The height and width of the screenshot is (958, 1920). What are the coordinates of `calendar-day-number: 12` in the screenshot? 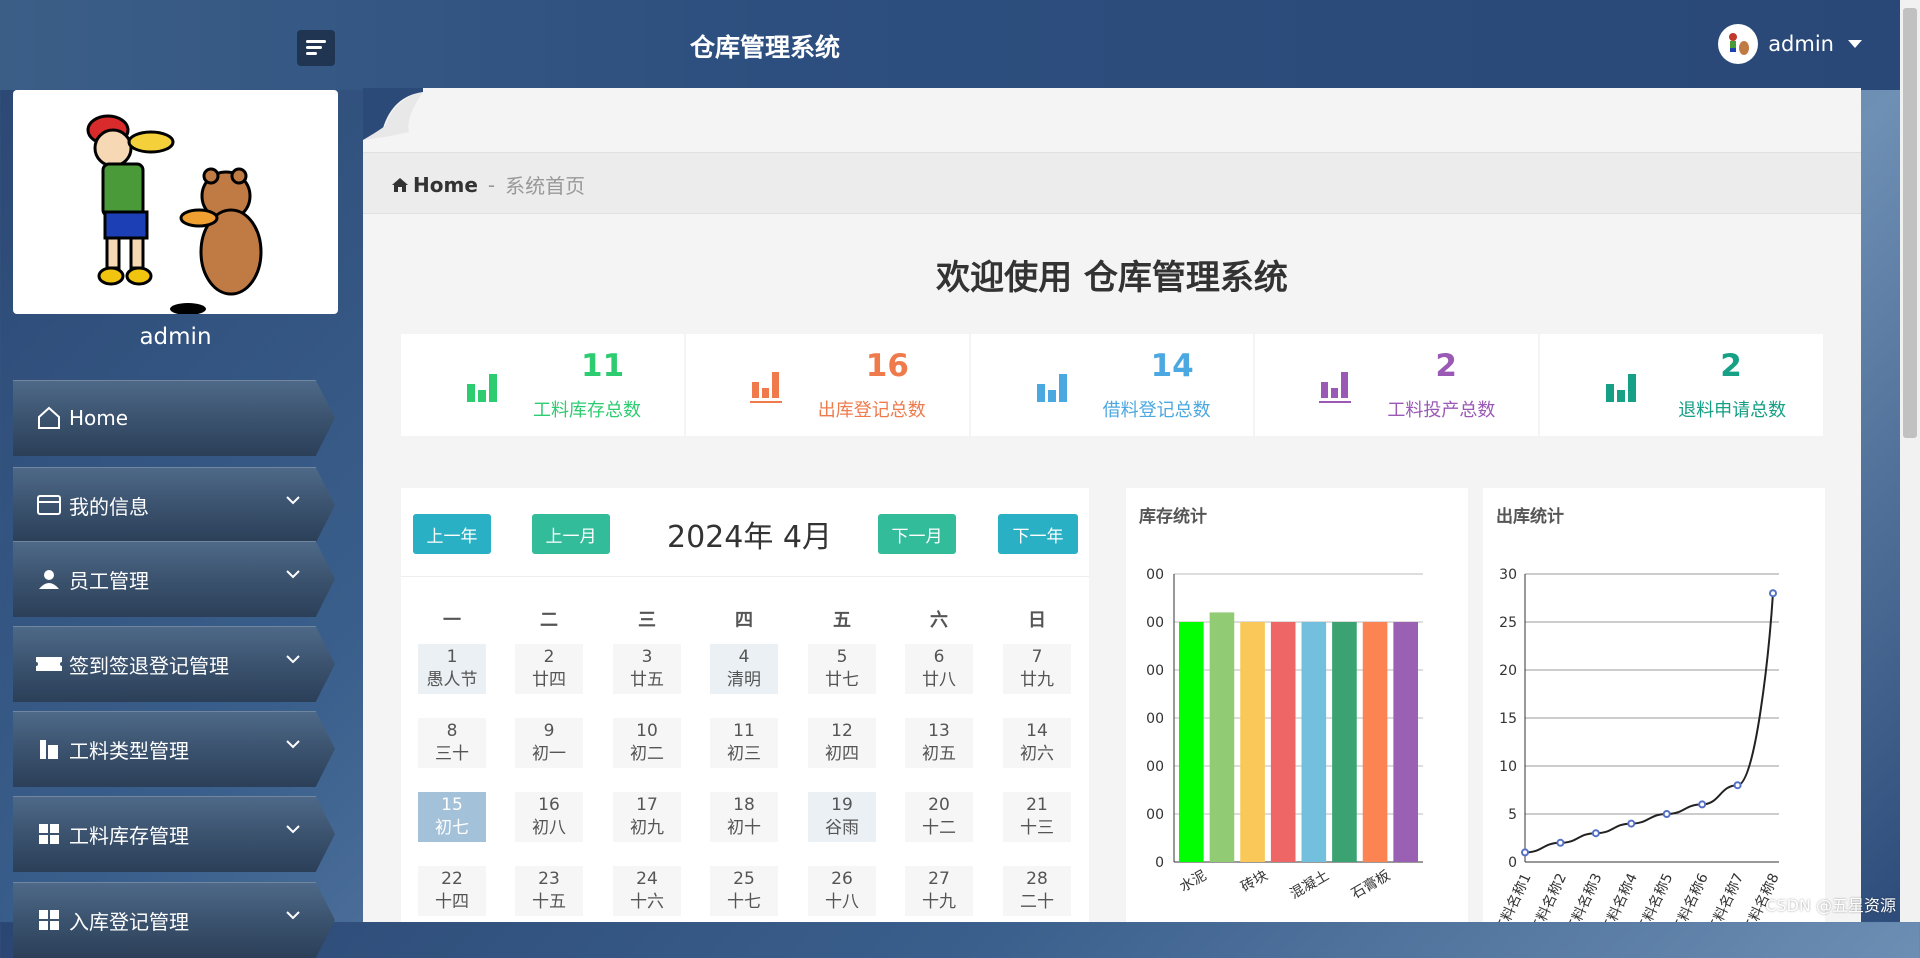 It's located at (842, 731).